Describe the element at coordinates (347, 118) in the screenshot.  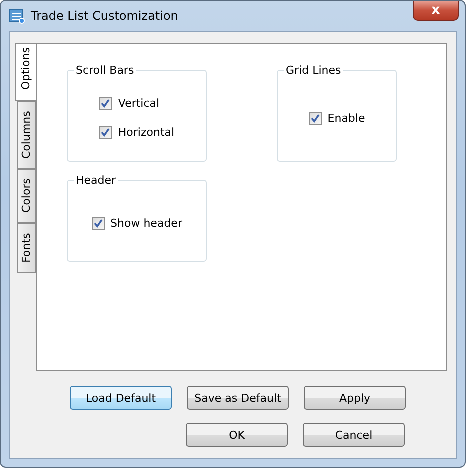
I see `checkbox-label: Enable` at that location.